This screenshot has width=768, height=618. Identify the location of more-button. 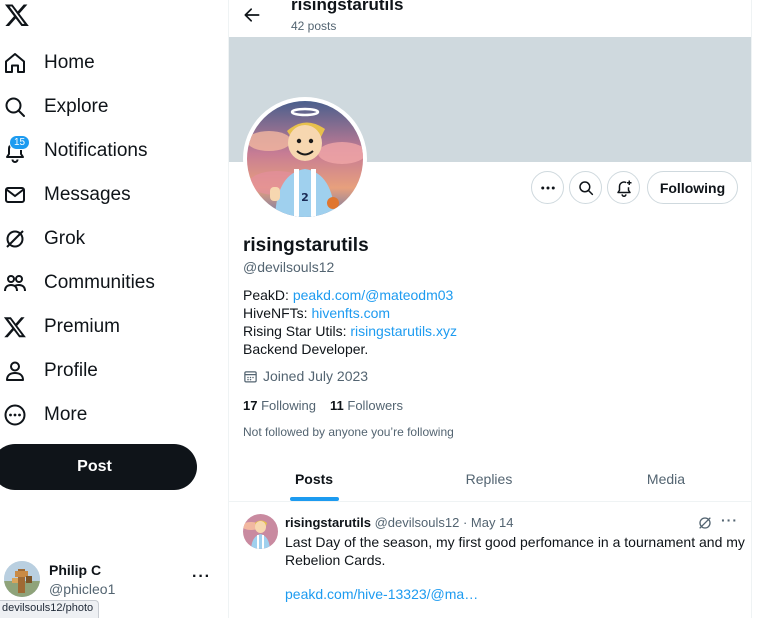
(547, 187).